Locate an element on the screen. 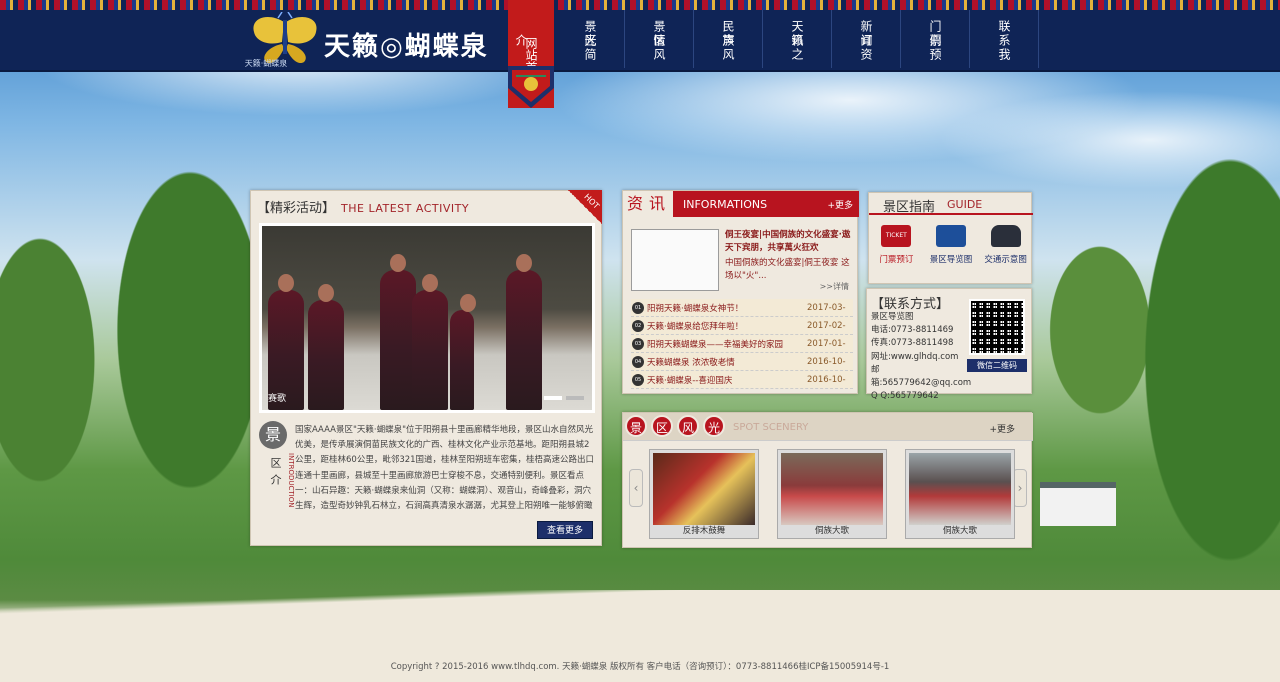  header-pattern is located at coordinates (640, 5).